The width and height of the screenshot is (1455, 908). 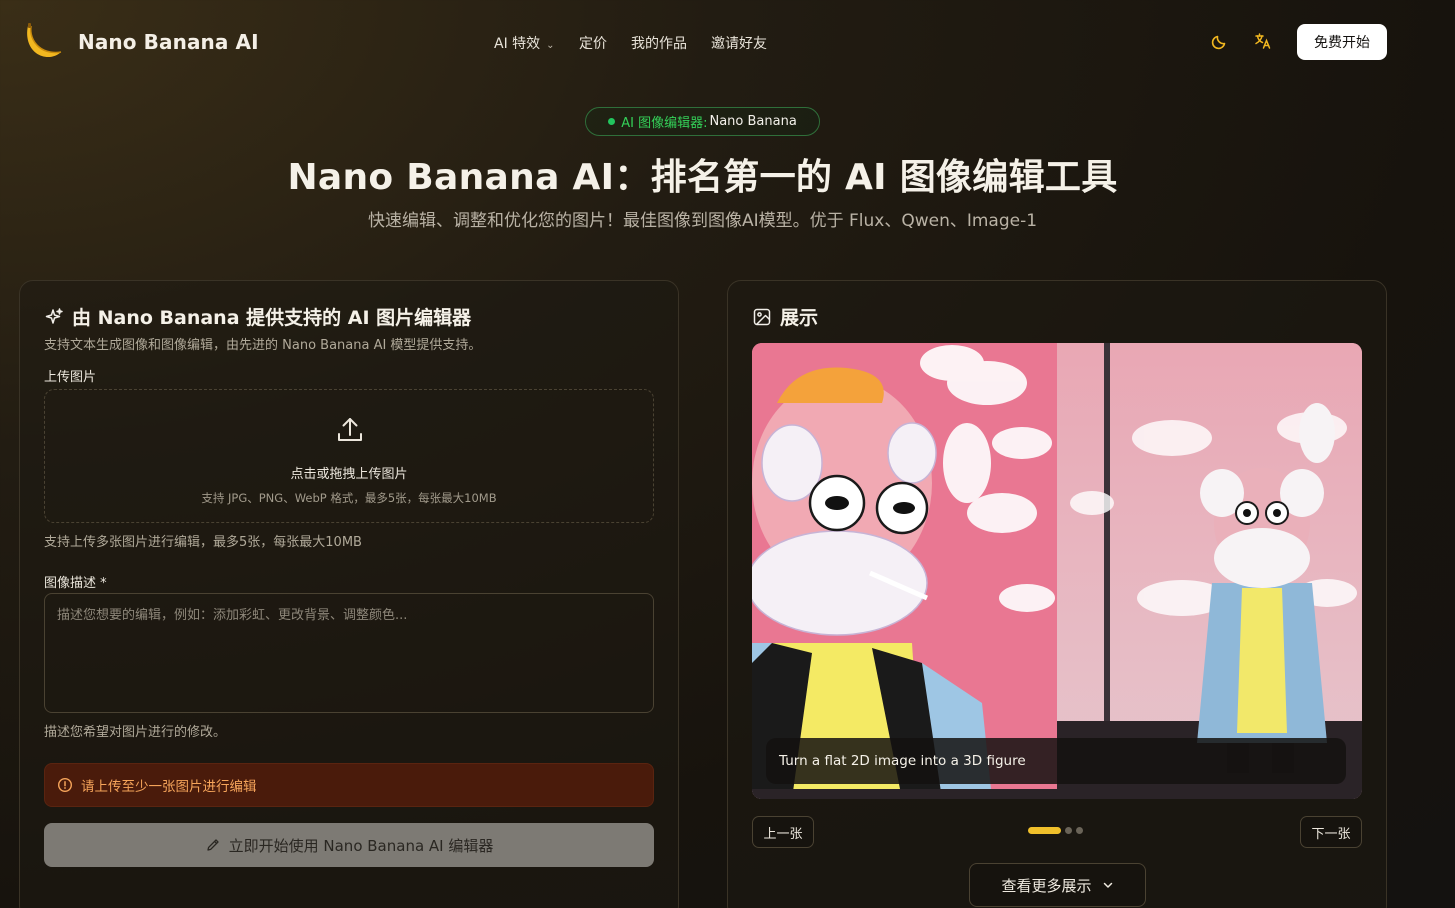 What do you see at coordinates (1220, 41) in the screenshot?
I see `moon-icon` at bounding box center [1220, 41].